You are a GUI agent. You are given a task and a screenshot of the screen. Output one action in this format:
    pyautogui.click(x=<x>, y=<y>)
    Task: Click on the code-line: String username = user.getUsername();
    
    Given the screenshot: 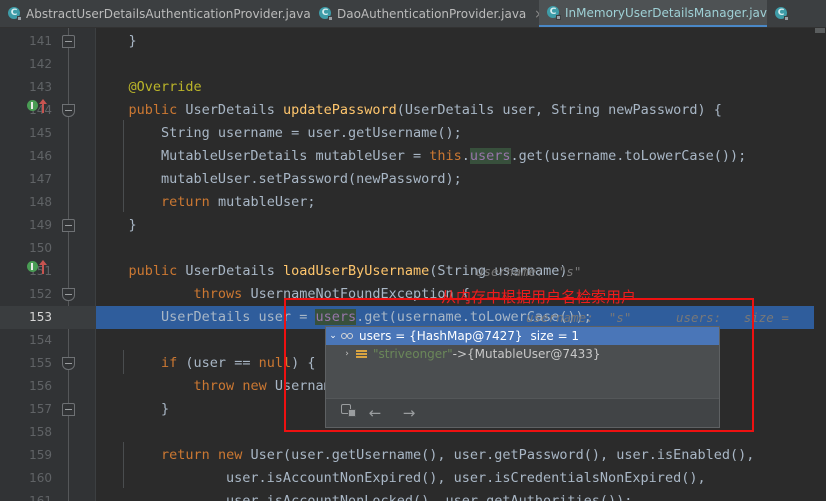 What is the action you would take?
    pyautogui.click(x=279, y=133)
    